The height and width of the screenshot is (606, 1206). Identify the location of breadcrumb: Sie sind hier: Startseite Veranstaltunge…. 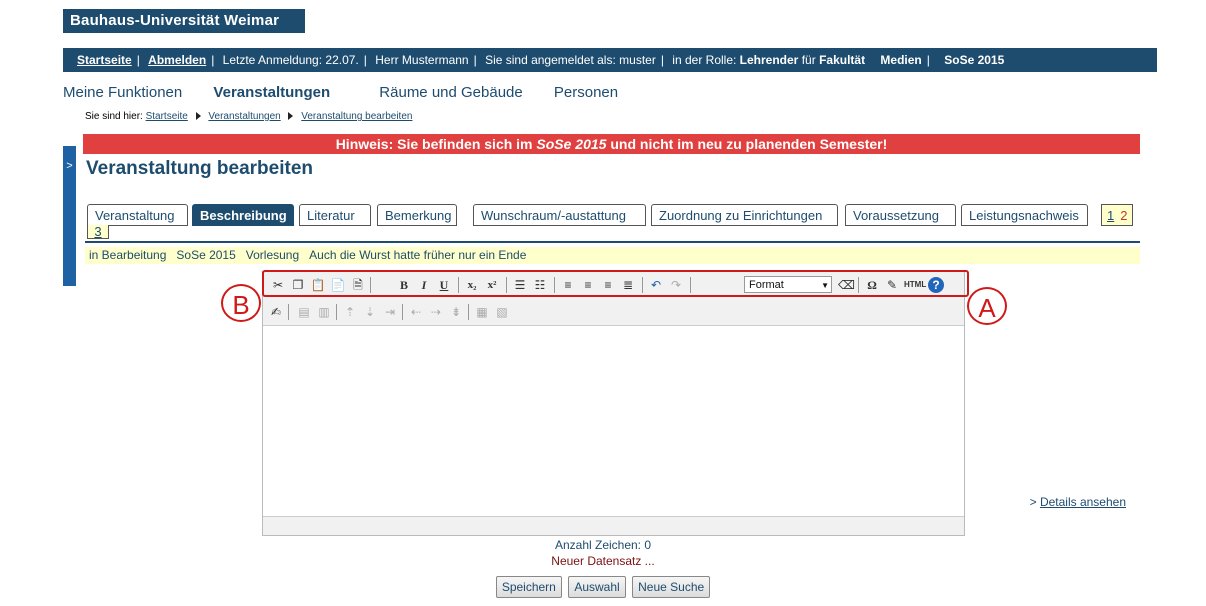
(248, 116).